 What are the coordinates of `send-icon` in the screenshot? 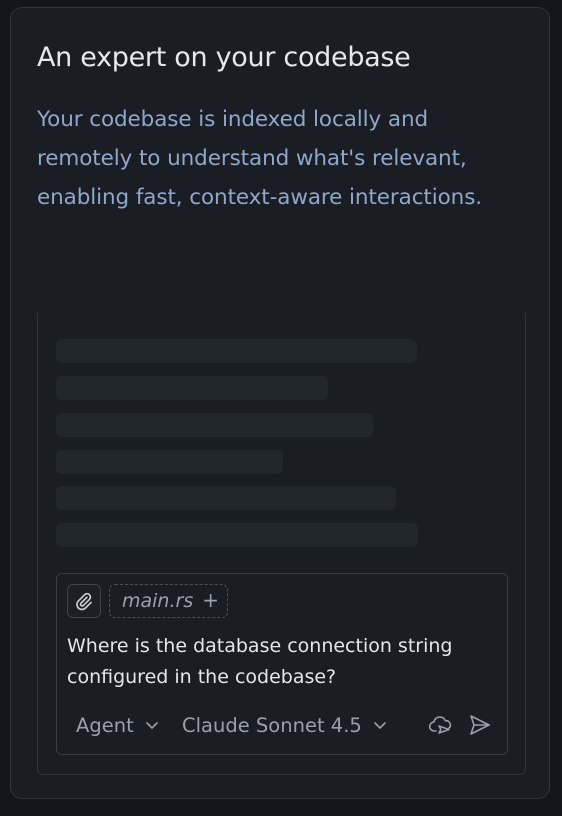 It's located at (480, 725).